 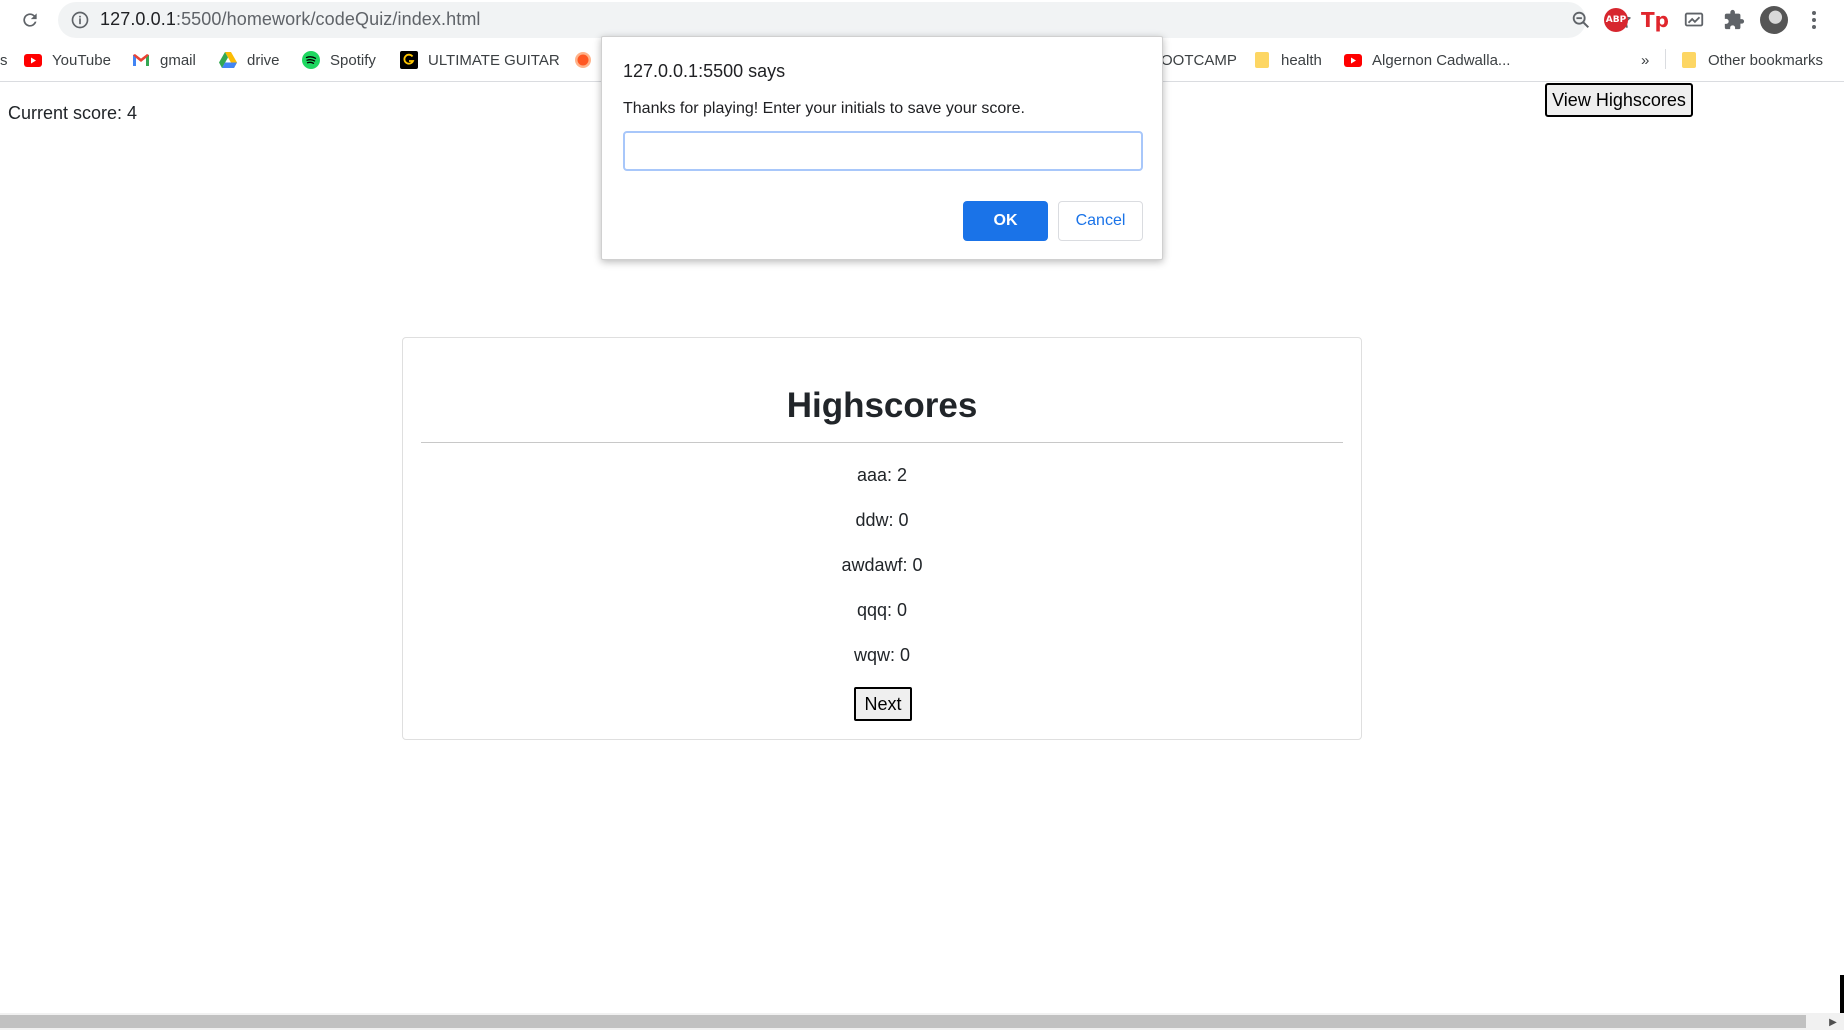 I want to click on bookmark-ultimate-guitar: ULTIMATE GUITAR, so click(x=480, y=60).